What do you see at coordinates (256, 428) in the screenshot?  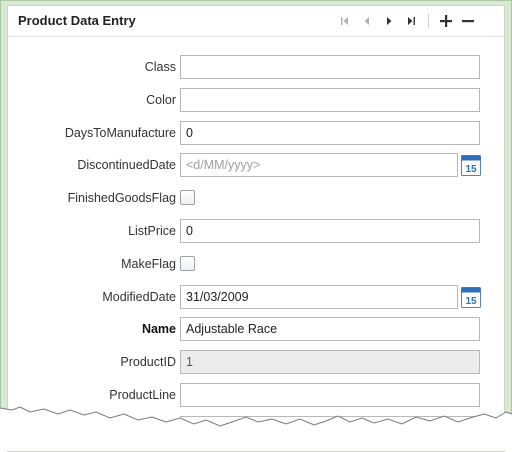 I see `torn-edge` at bounding box center [256, 428].